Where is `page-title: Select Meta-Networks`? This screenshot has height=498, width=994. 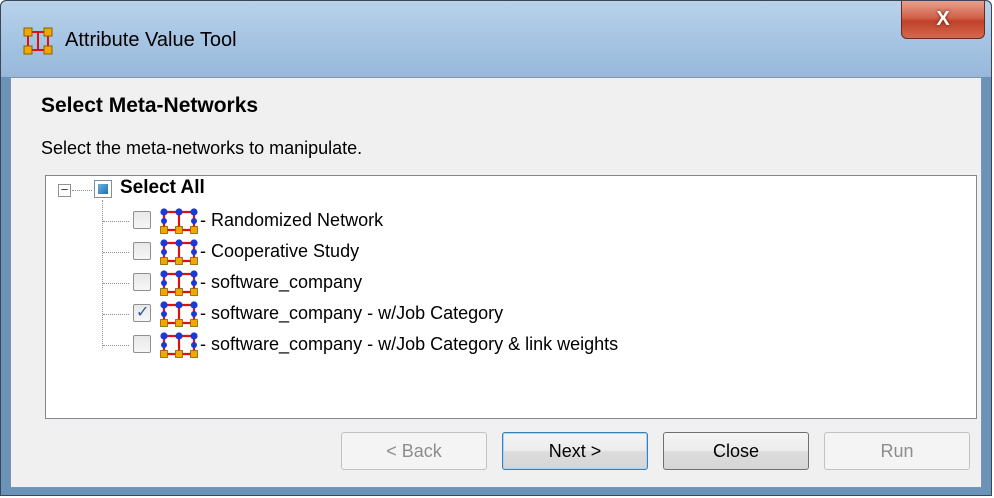
page-title: Select Meta-Networks is located at coordinates (150, 105).